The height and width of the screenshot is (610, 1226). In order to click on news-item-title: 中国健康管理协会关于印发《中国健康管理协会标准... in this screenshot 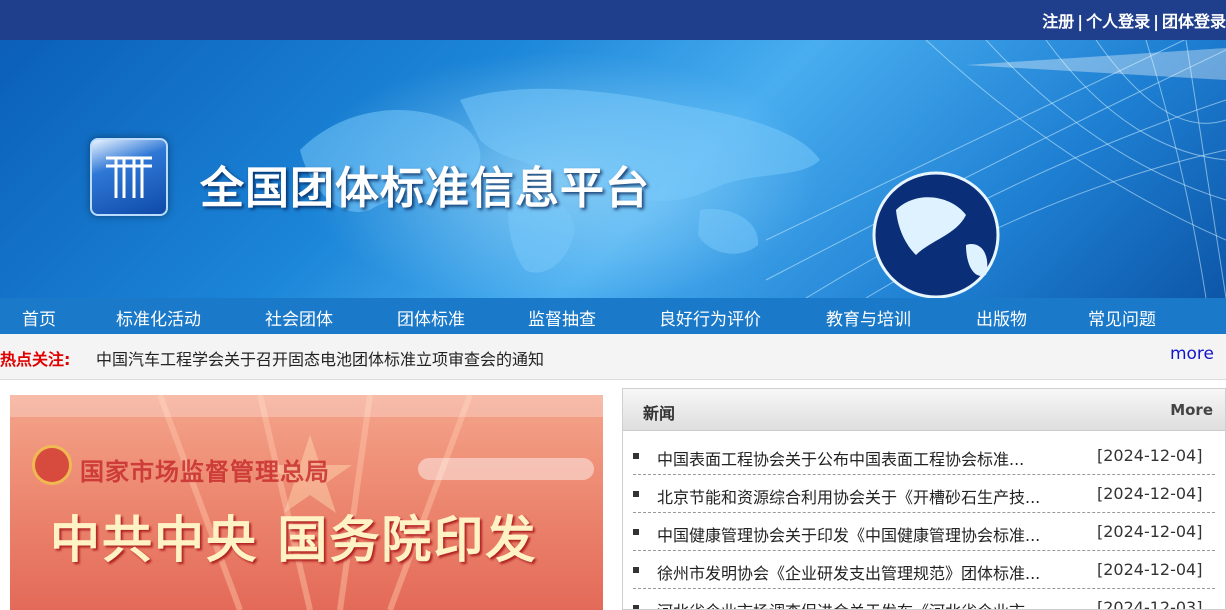, I will do `click(862, 534)`.